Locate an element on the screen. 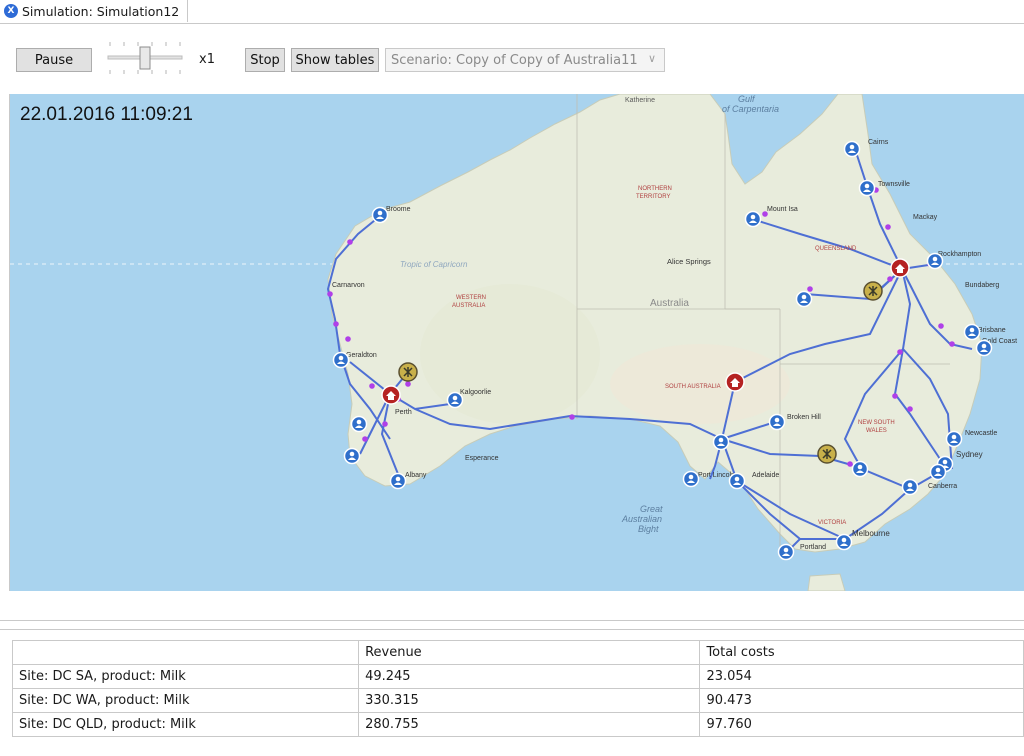  bight-label-2: Australian is located at coordinates (641, 519).